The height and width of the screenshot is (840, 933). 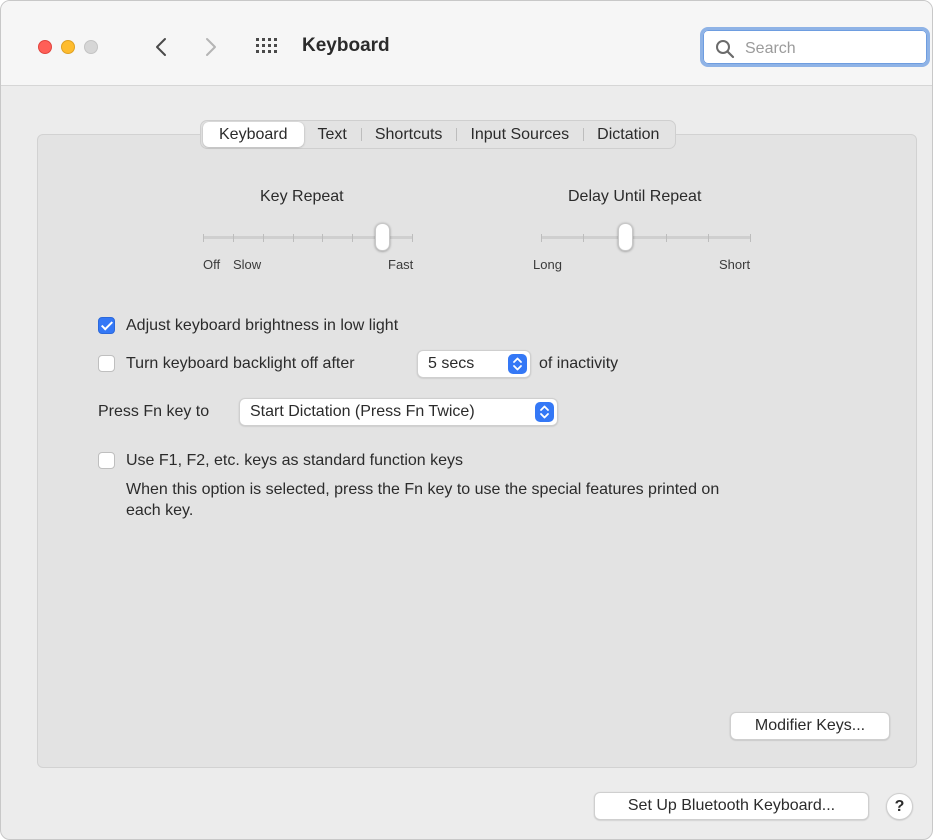 What do you see at coordinates (401, 264) in the screenshot?
I see `key-repeat-fast-label: Fast` at bounding box center [401, 264].